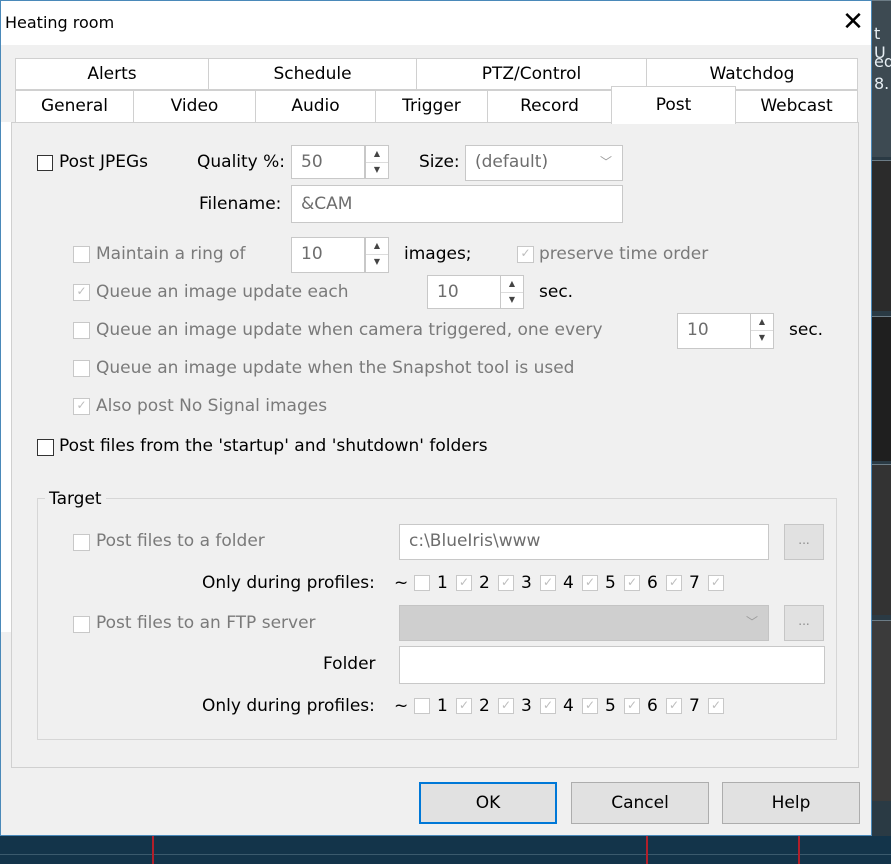 This screenshot has height=864, width=891. Describe the element at coordinates (328, 162) in the screenshot. I see `quality-input: 50` at that location.